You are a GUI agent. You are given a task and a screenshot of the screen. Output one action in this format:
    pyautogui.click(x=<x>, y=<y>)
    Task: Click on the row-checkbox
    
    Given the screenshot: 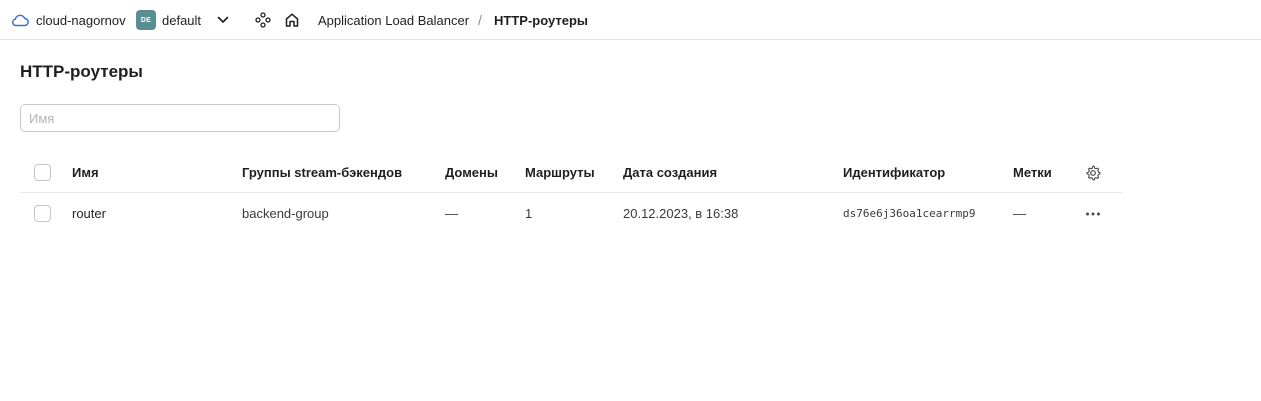 What is the action you would take?
    pyautogui.click(x=42, y=213)
    